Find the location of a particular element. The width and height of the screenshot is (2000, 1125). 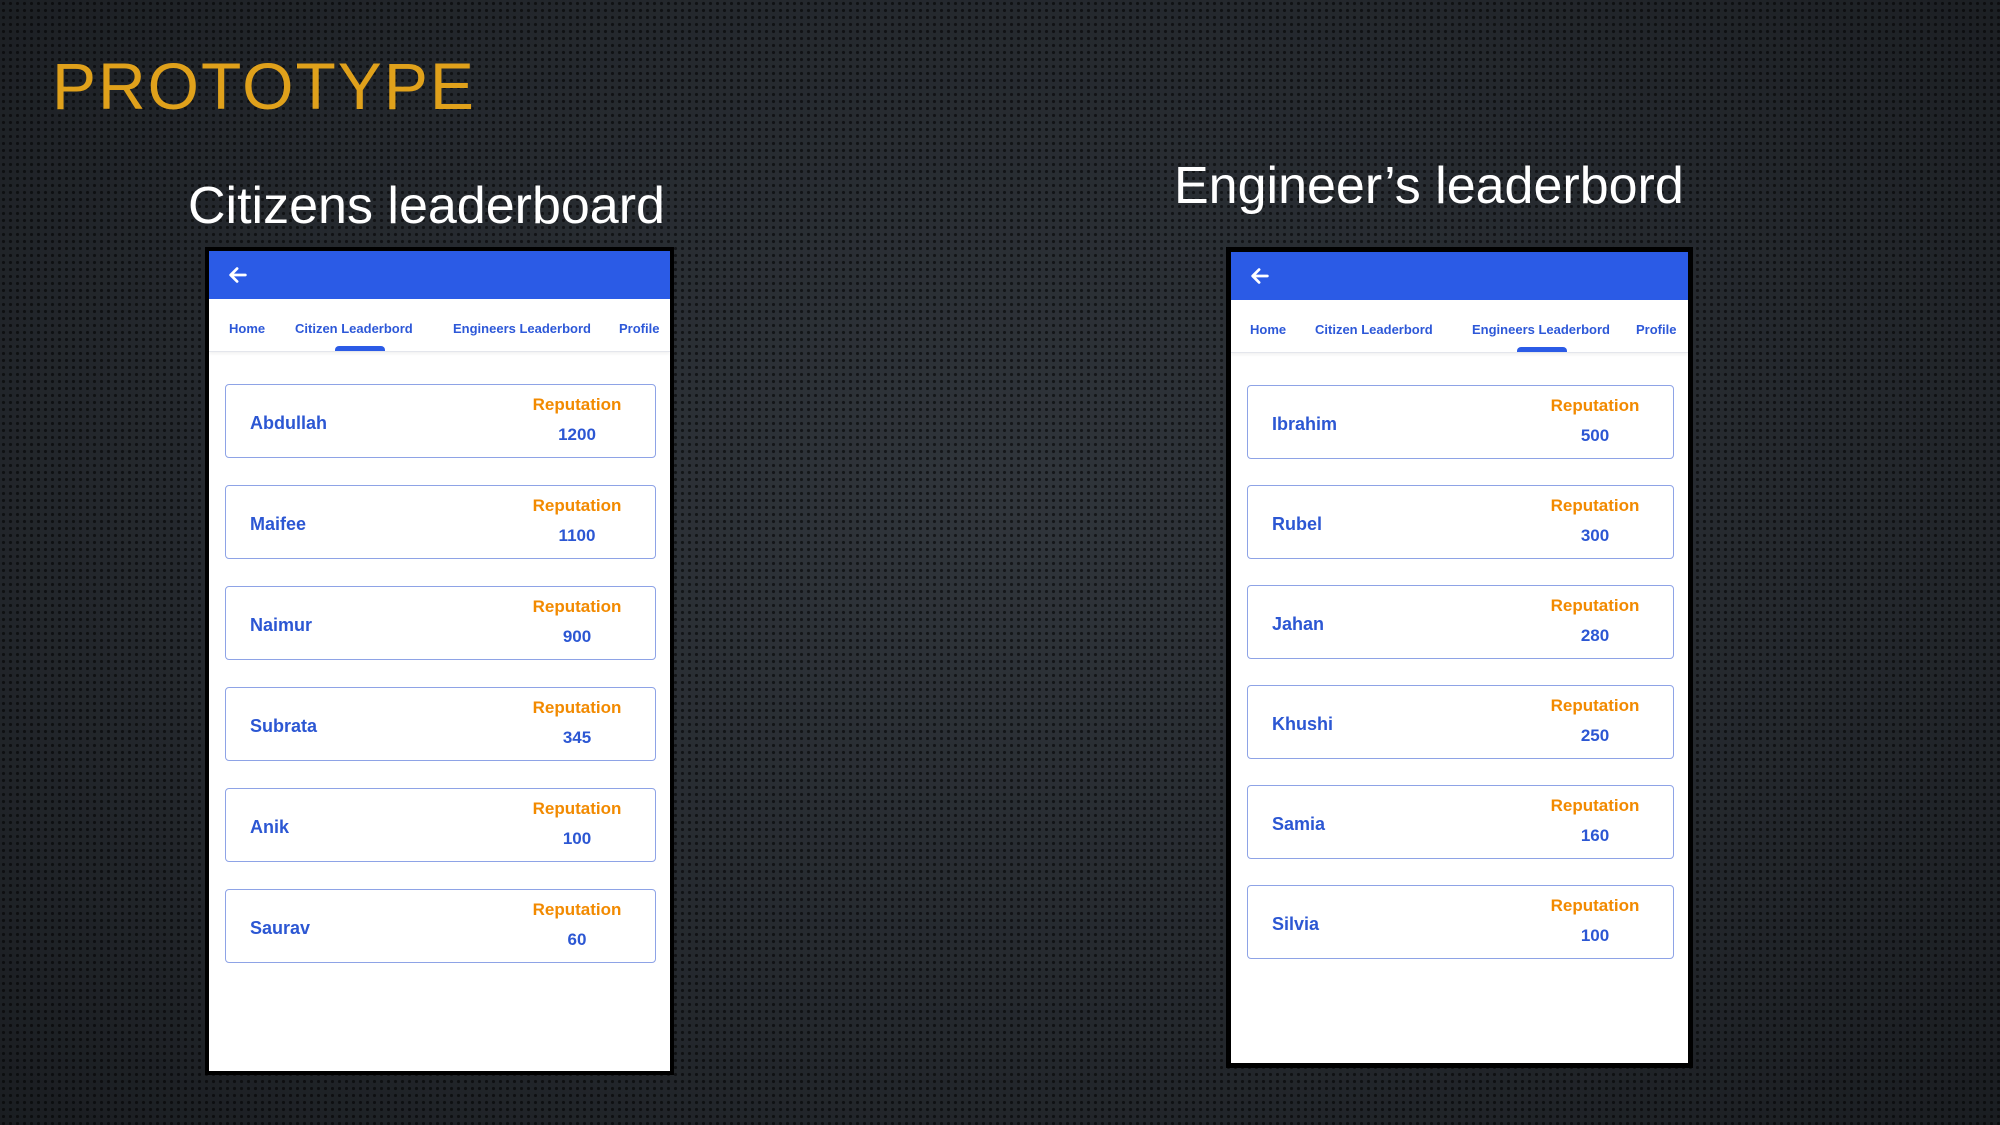

reputation-value: 900 is located at coordinates (577, 636).